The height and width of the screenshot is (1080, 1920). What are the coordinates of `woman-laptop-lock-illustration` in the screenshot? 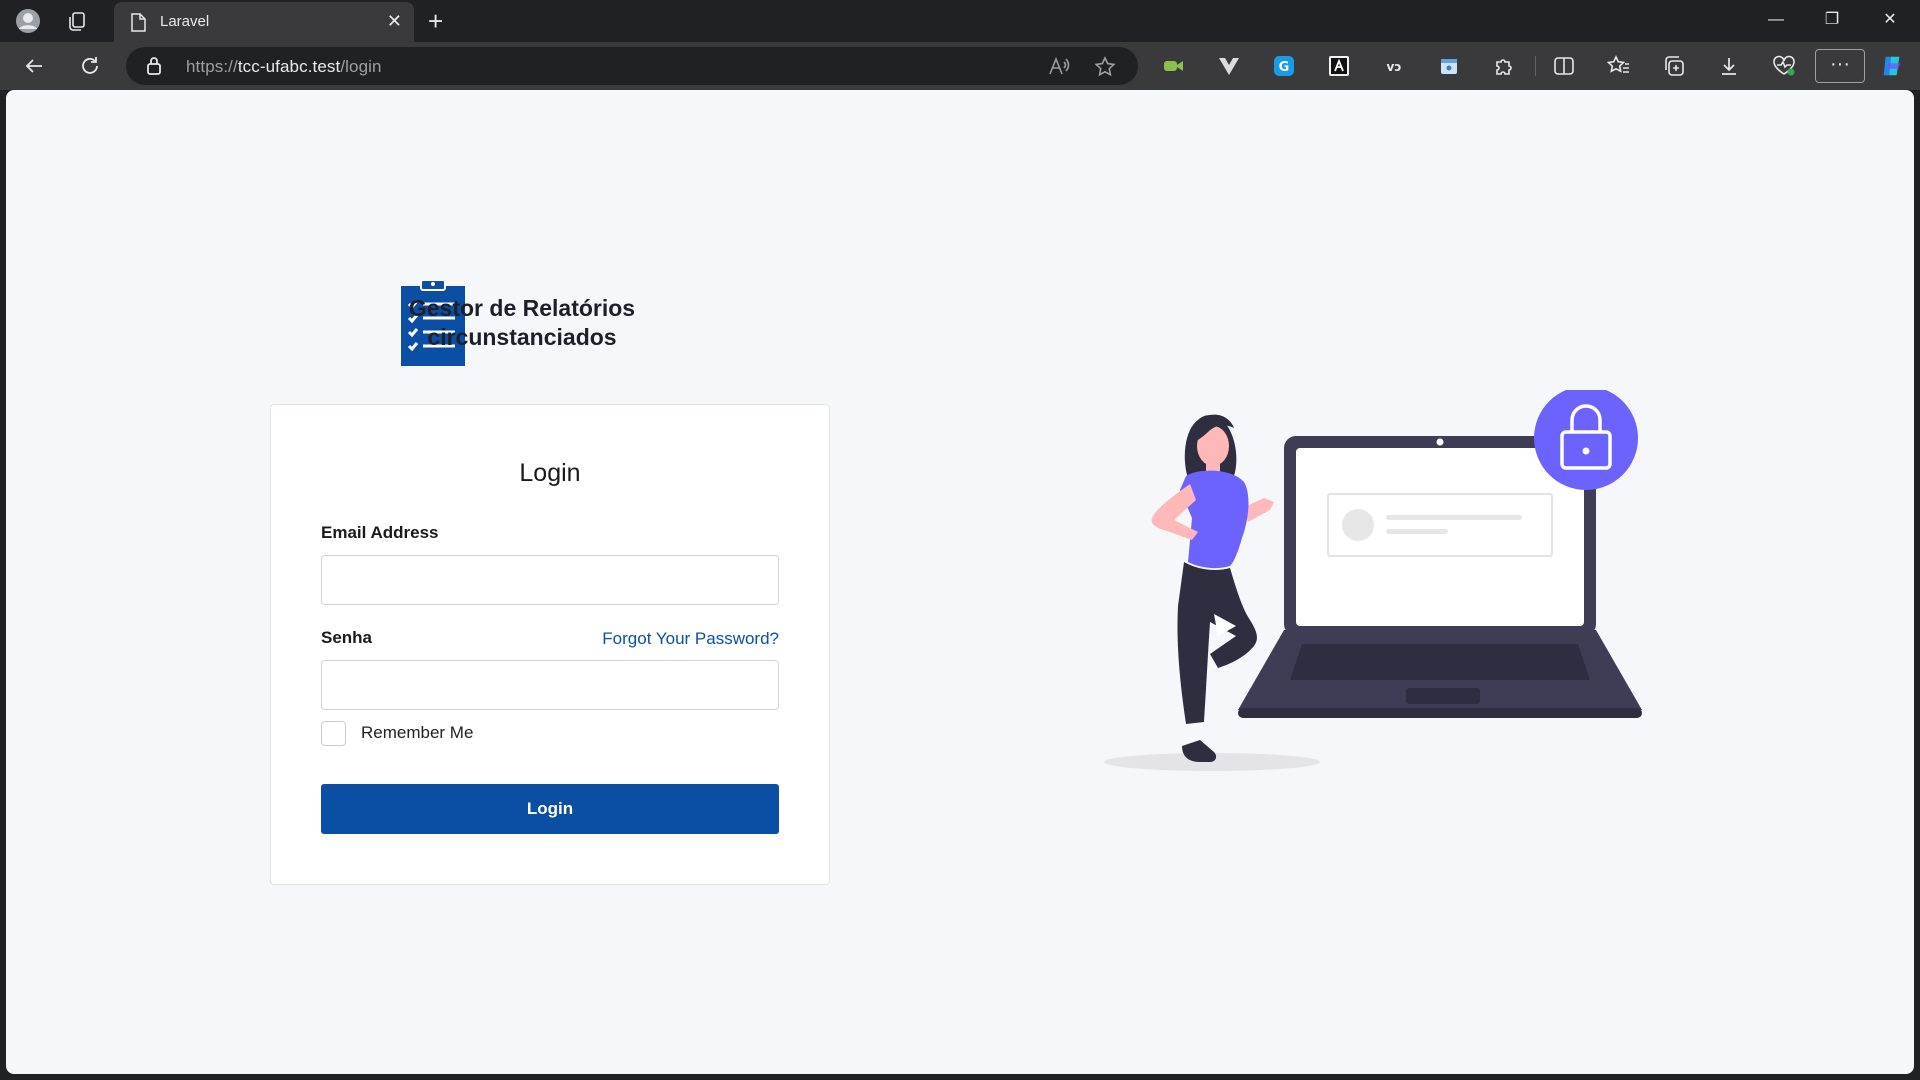 It's located at (1373, 578).